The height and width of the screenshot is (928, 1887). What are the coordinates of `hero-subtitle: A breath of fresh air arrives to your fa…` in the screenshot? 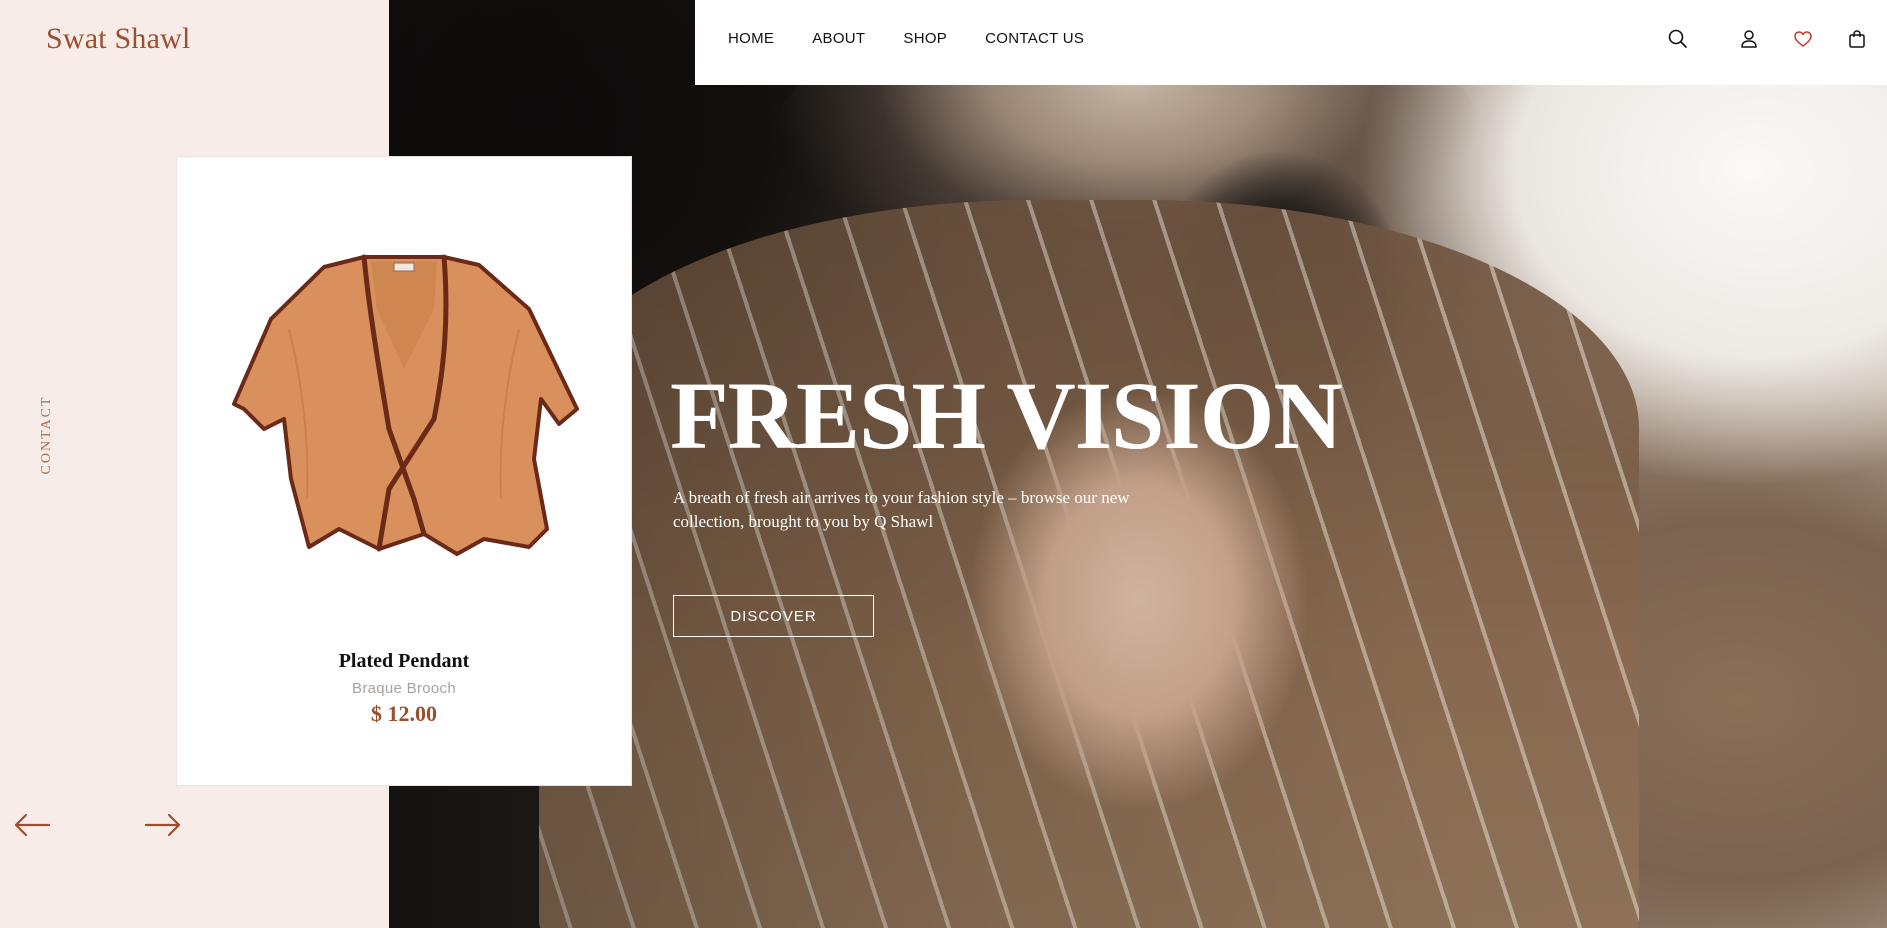 It's located at (901, 509).